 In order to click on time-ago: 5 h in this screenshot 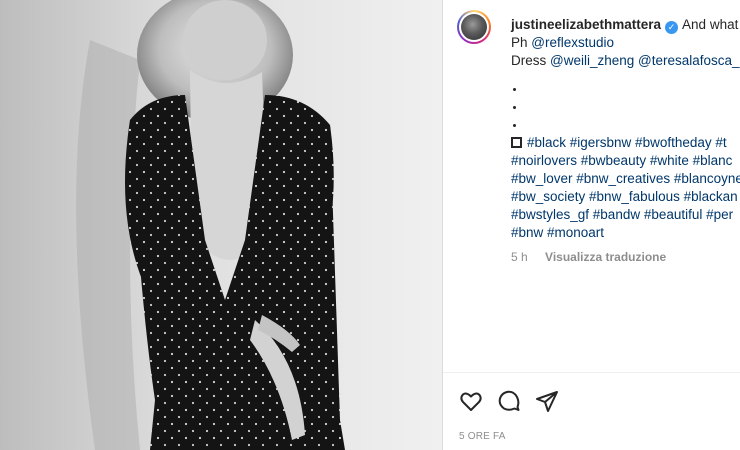, I will do `click(519, 257)`.